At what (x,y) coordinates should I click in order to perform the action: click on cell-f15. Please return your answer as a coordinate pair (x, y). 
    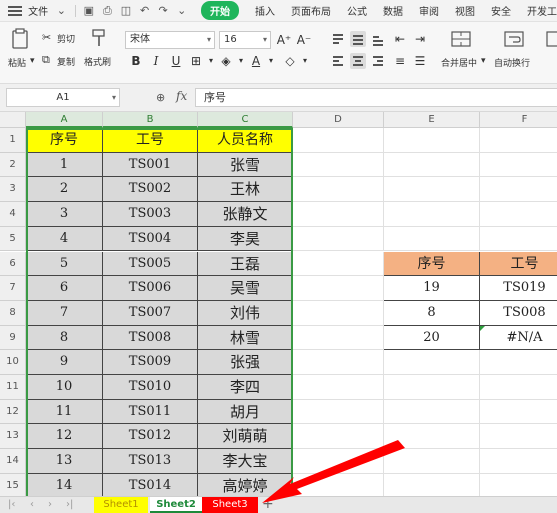
    Looking at the image, I should click on (518, 485).